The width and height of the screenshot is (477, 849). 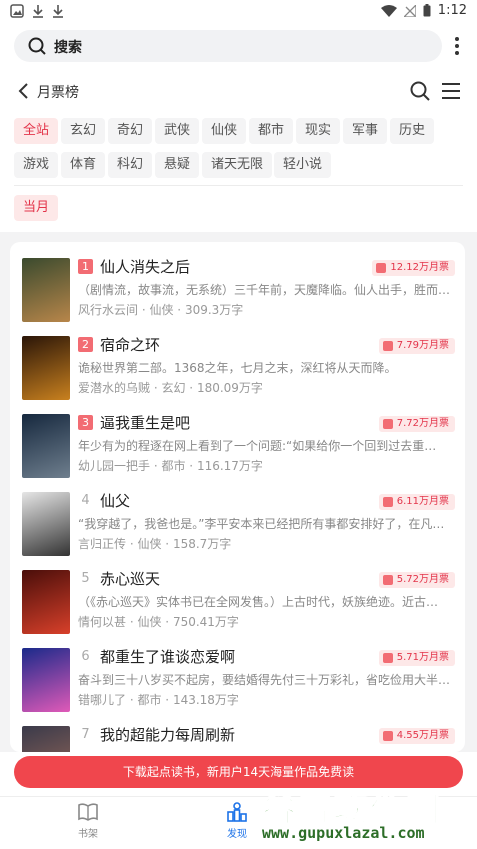 What do you see at coordinates (412, 131) in the screenshot?
I see `category-chip: 历史` at bounding box center [412, 131].